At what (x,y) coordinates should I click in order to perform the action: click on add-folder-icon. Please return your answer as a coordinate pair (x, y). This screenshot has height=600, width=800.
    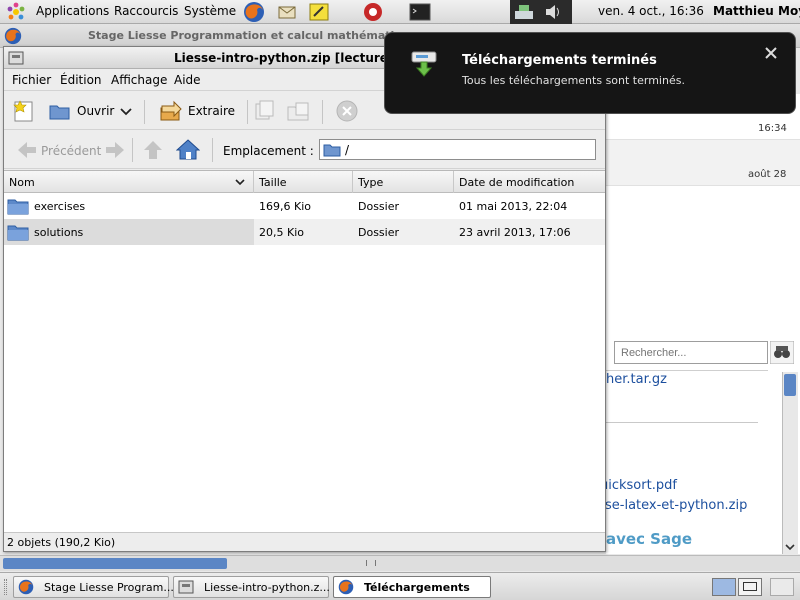
    Looking at the image, I should click on (299, 111).